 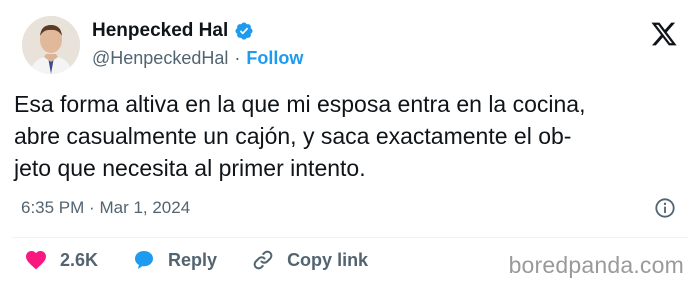 I want to click on tweet-timestamp: 6:35 PM · Mar 1, 2024, so click(x=105, y=208).